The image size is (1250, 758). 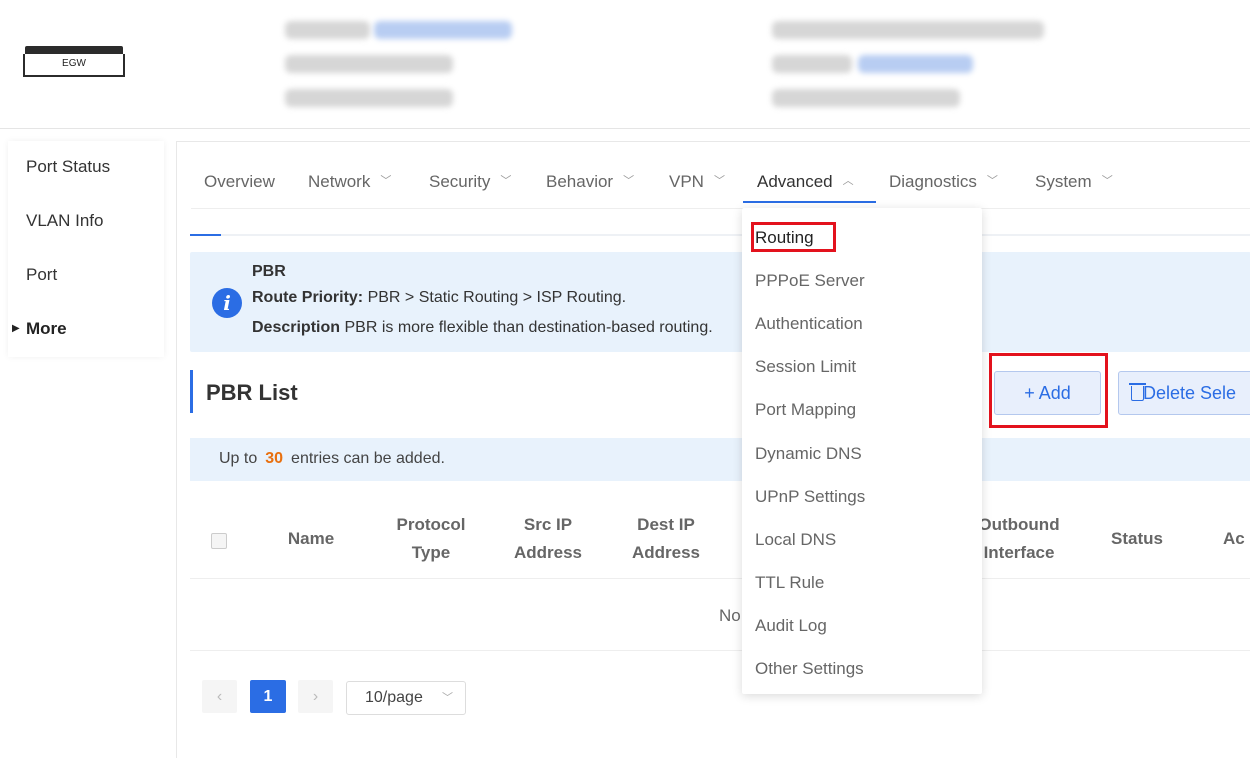 I want to click on active-subtab-indicator, so click(x=205, y=235).